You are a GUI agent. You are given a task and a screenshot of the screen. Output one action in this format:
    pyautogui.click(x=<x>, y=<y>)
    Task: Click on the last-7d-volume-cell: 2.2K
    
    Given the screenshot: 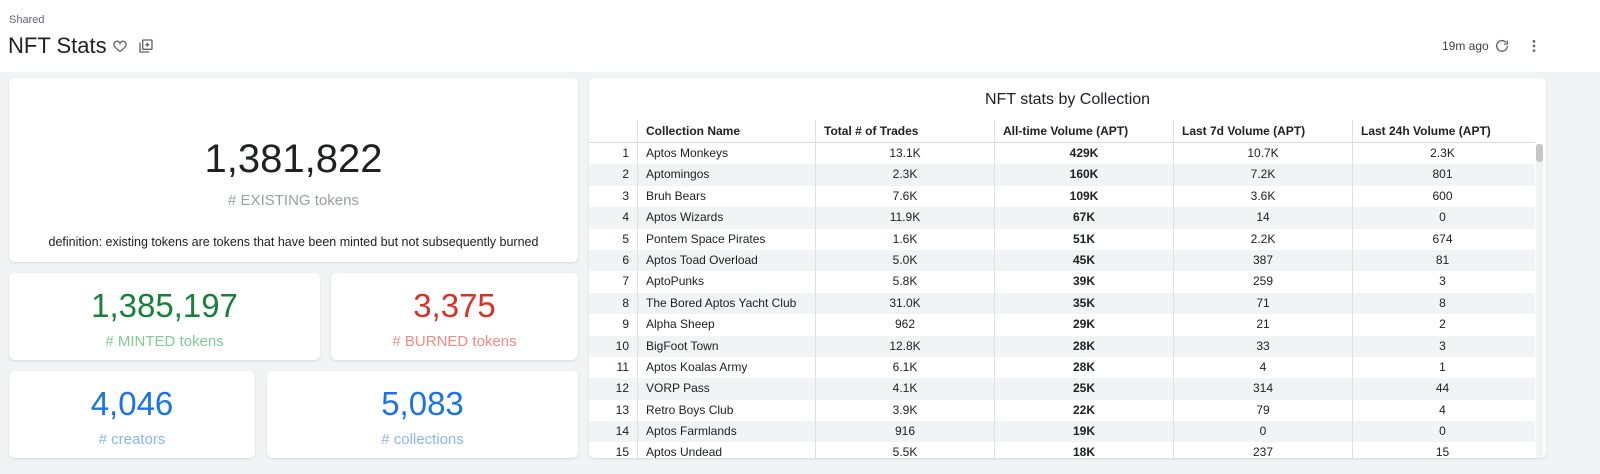 What is the action you would take?
    pyautogui.click(x=1262, y=239)
    